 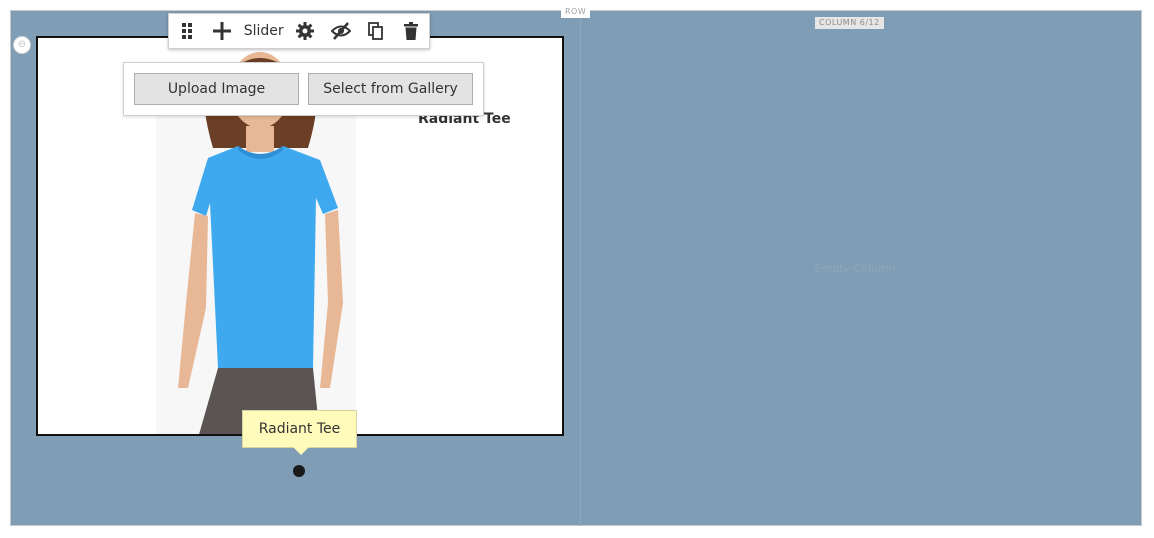 What do you see at coordinates (303, 89) in the screenshot?
I see `image-upload-panel: Upload Image Select from Gallery` at bounding box center [303, 89].